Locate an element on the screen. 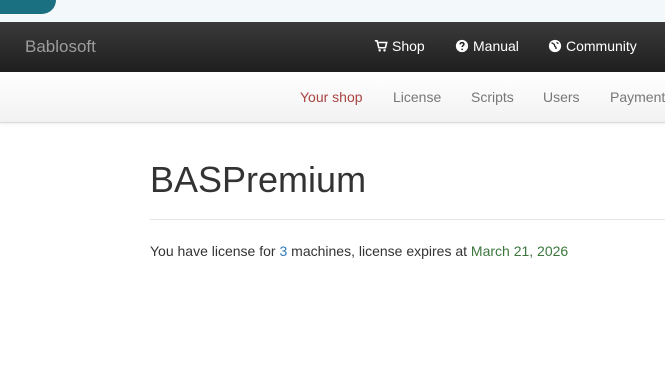  nav-shop-label: Shop is located at coordinates (408, 46).